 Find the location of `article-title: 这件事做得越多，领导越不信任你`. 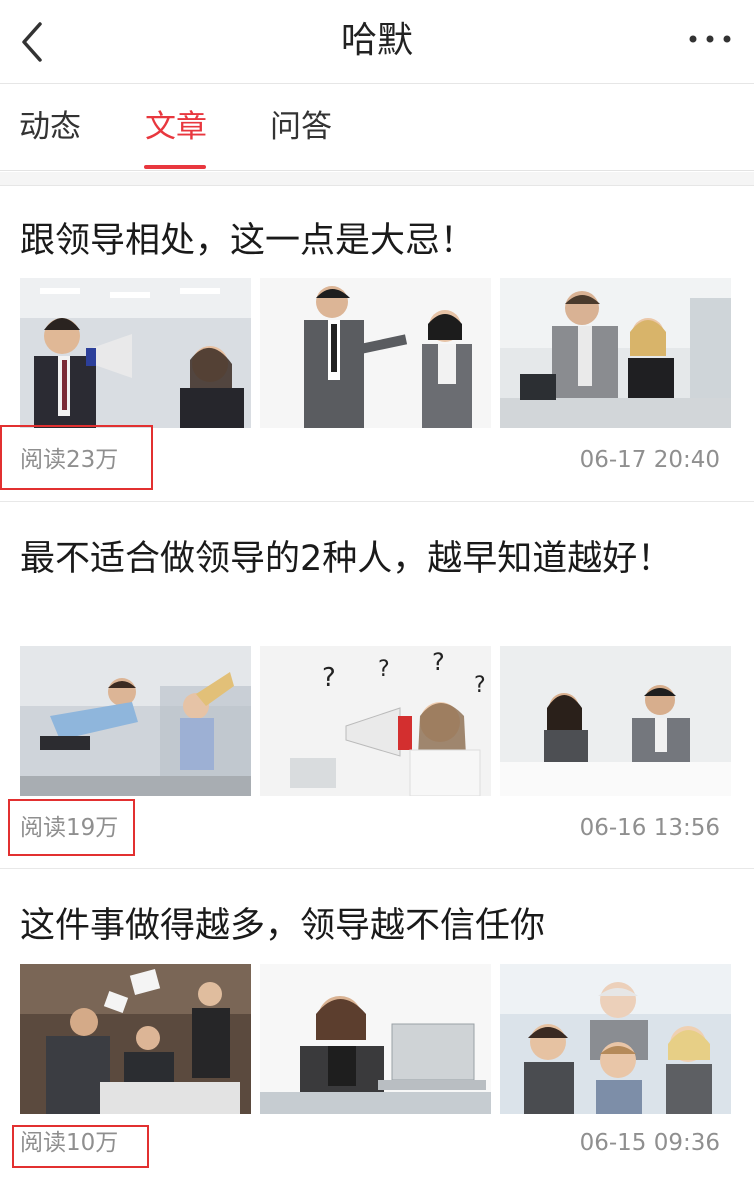

article-title: 这件事做得越多，领导越不信任你 is located at coordinates (370, 926).